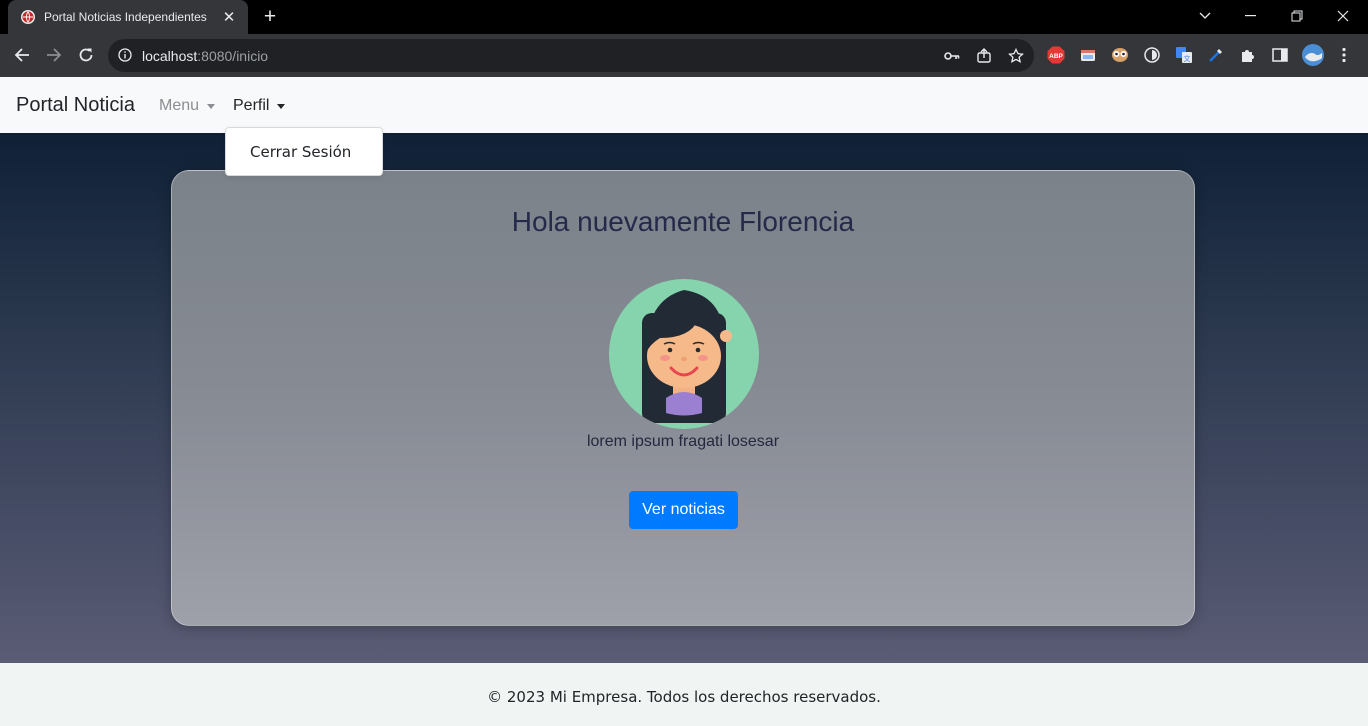 Image resolution: width=1368 pixels, height=726 pixels. Describe the element at coordinates (75, 105) in the screenshot. I see `navbar-brand: Portal Noticia` at that location.